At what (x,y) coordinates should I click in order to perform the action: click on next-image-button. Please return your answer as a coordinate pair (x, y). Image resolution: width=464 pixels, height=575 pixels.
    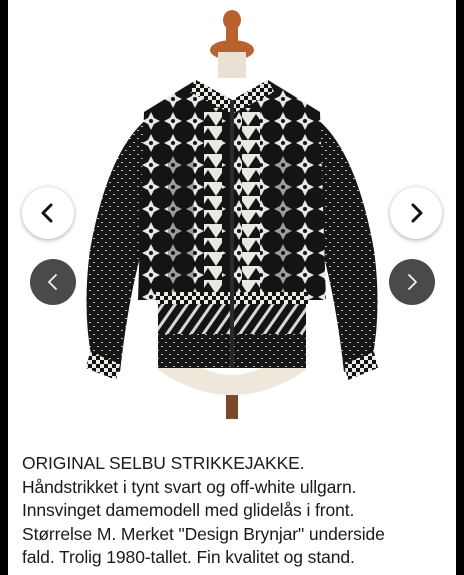
    Looking at the image, I should click on (416, 213).